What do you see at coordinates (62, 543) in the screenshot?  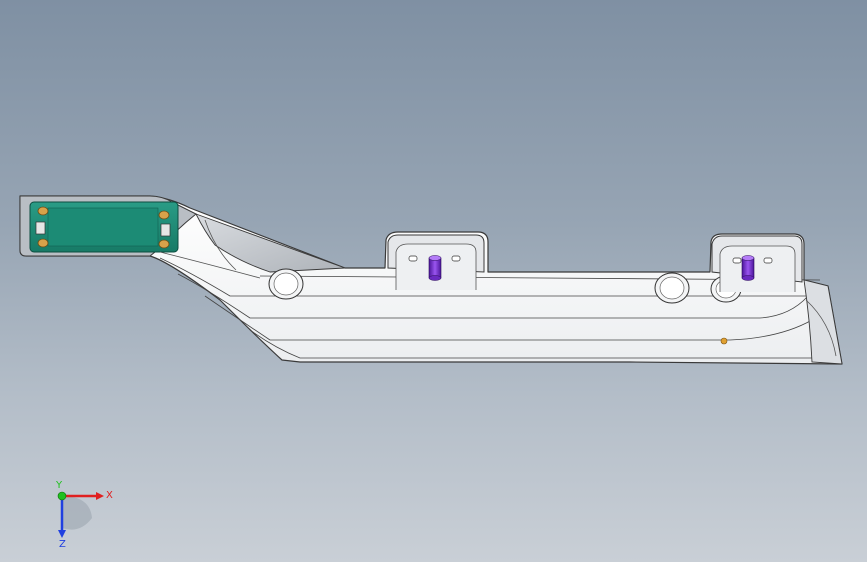 I see `z-axis-label: Z` at bounding box center [62, 543].